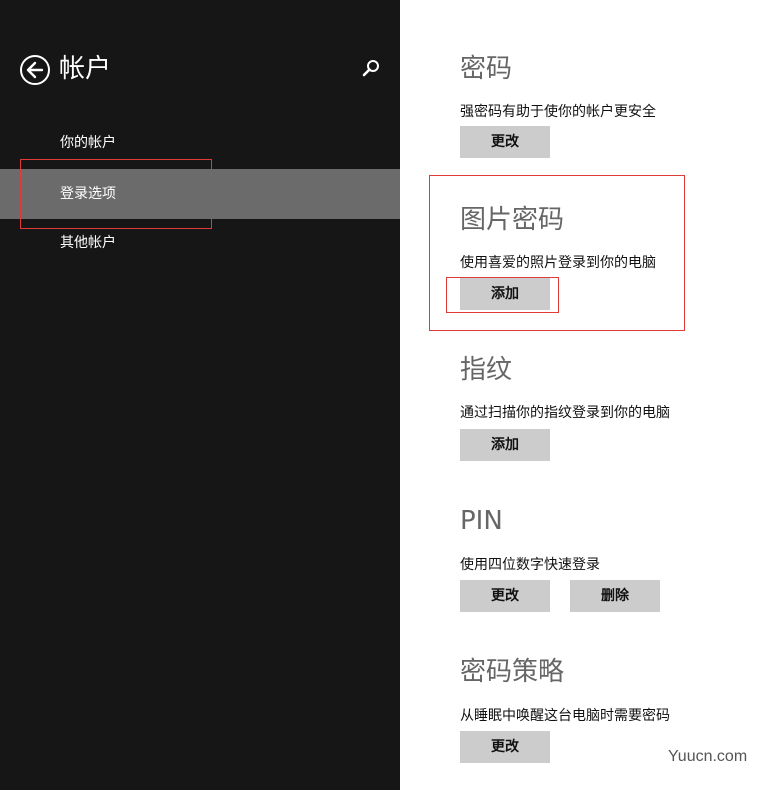 The width and height of the screenshot is (776, 790). Describe the element at coordinates (481, 521) in the screenshot. I see `pin-title: PIN` at that location.